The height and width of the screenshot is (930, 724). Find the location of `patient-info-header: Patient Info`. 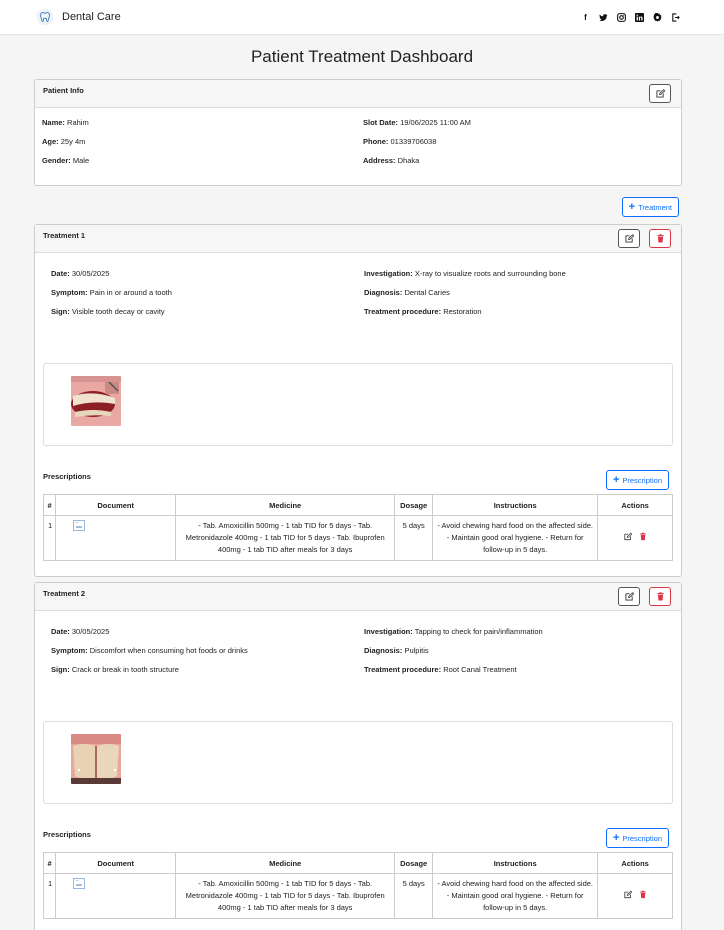

patient-info-header: Patient Info is located at coordinates (358, 94).